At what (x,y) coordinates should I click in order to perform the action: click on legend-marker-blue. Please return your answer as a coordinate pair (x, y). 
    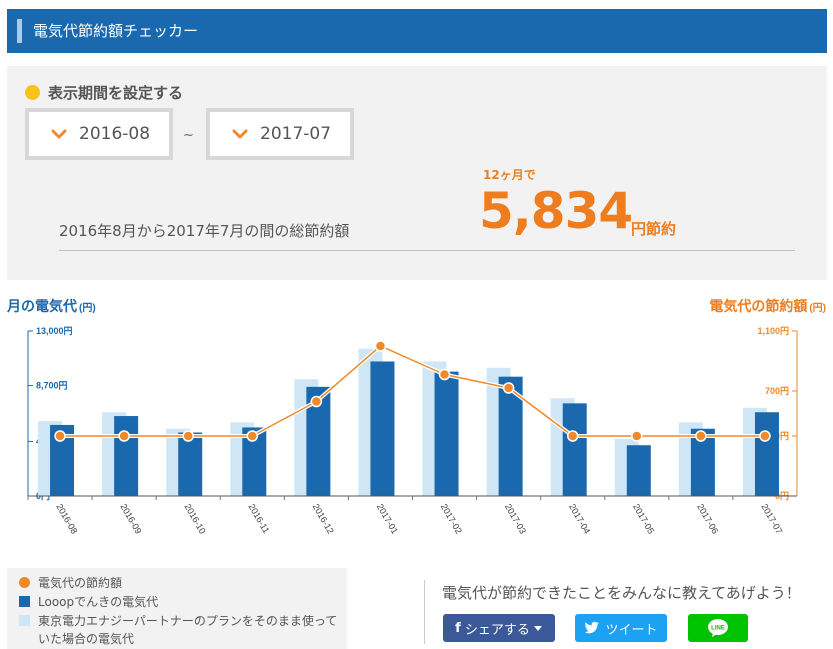
    Looking at the image, I should click on (24, 601).